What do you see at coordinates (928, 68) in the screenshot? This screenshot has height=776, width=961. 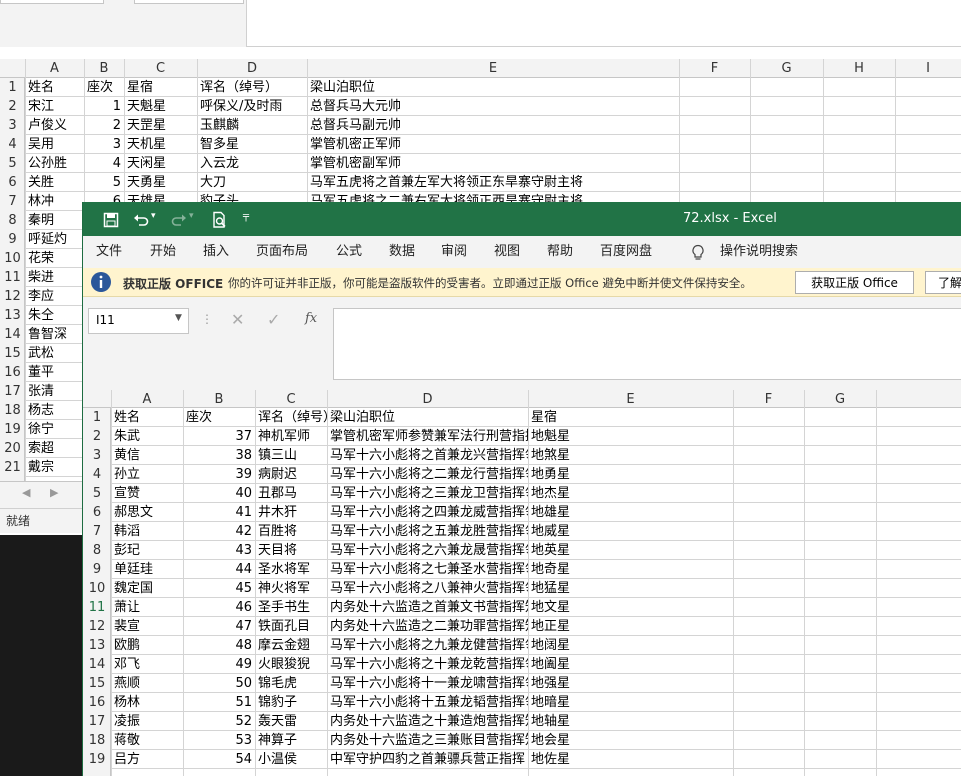 I see `column-header: I` at bounding box center [928, 68].